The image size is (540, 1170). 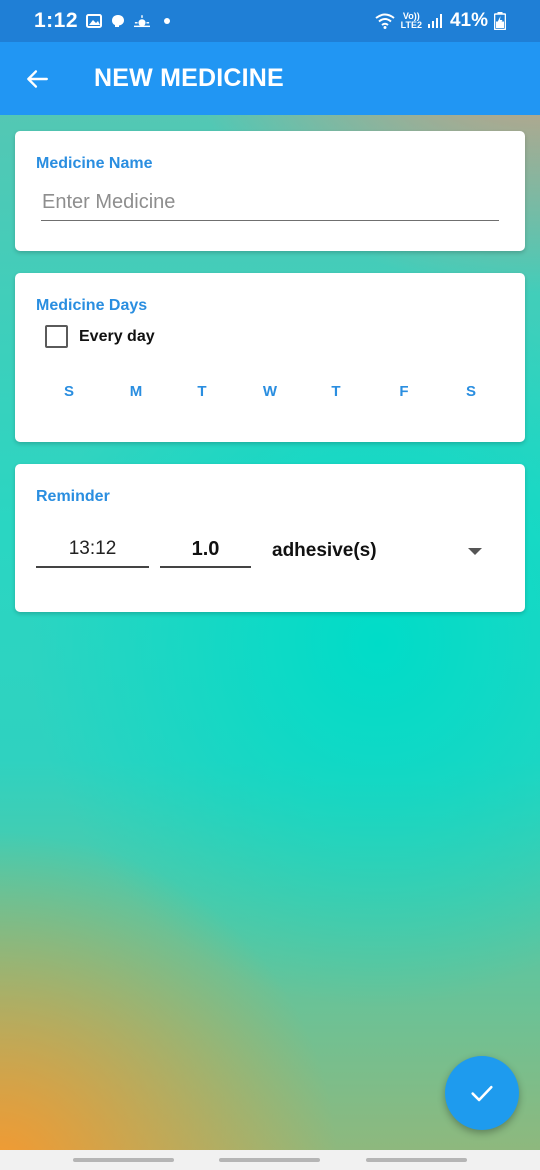 I want to click on nav-recents-handle, so click(x=123, y=1160).